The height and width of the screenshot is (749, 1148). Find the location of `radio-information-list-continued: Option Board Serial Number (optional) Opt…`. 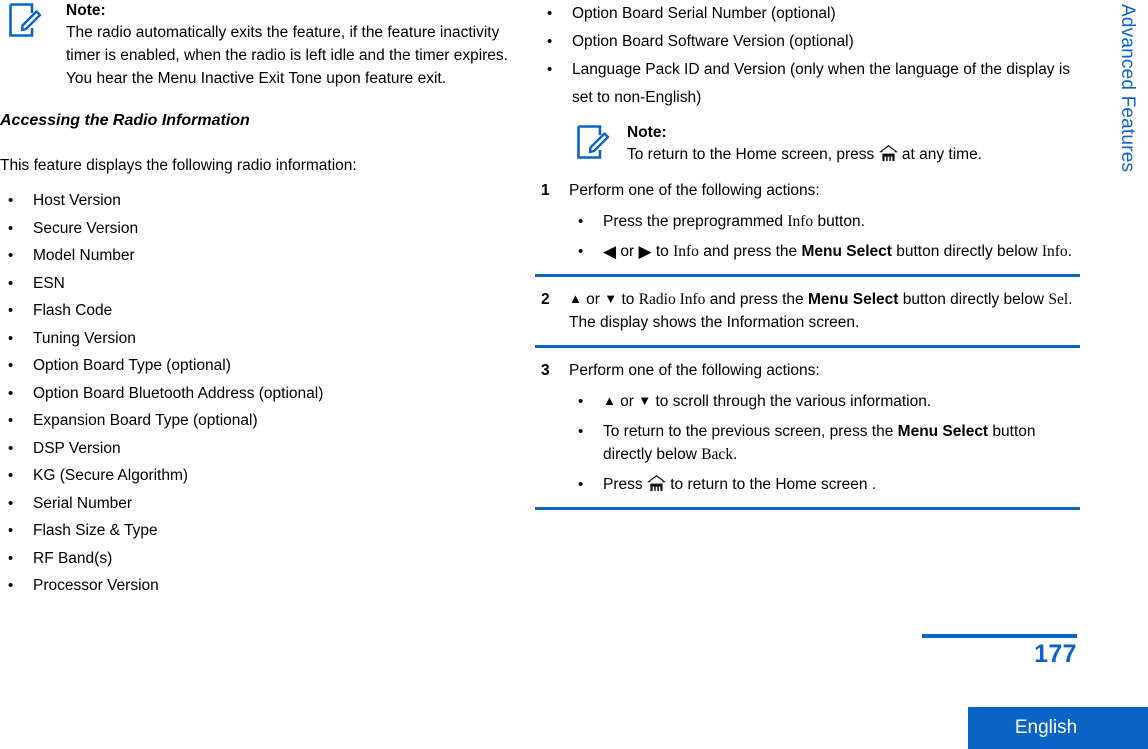

radio-information-list-continued: Option Board Serial Number (optional) Opt… is located at coordinates (807, 56).